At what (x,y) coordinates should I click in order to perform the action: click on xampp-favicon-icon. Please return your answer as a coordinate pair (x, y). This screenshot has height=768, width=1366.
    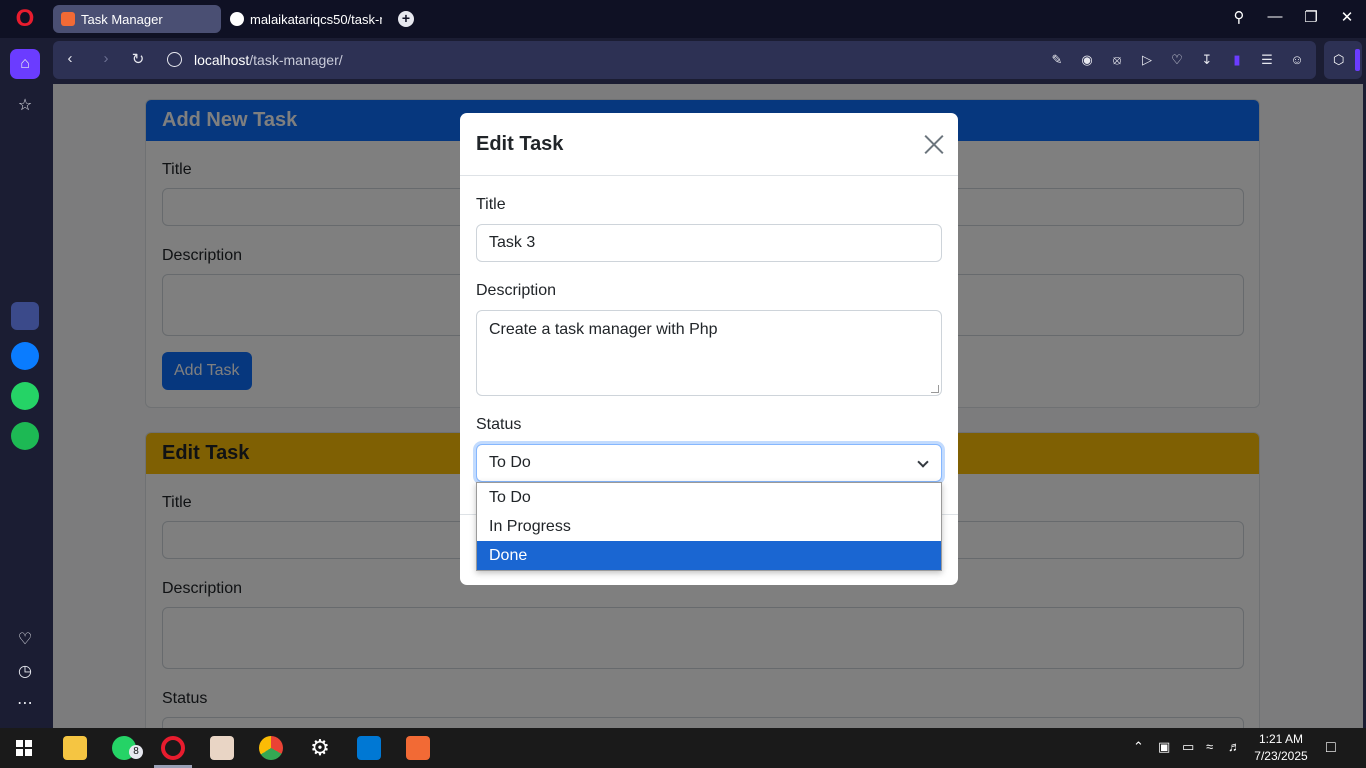
    Looking at the image, I should click on (68, 19).